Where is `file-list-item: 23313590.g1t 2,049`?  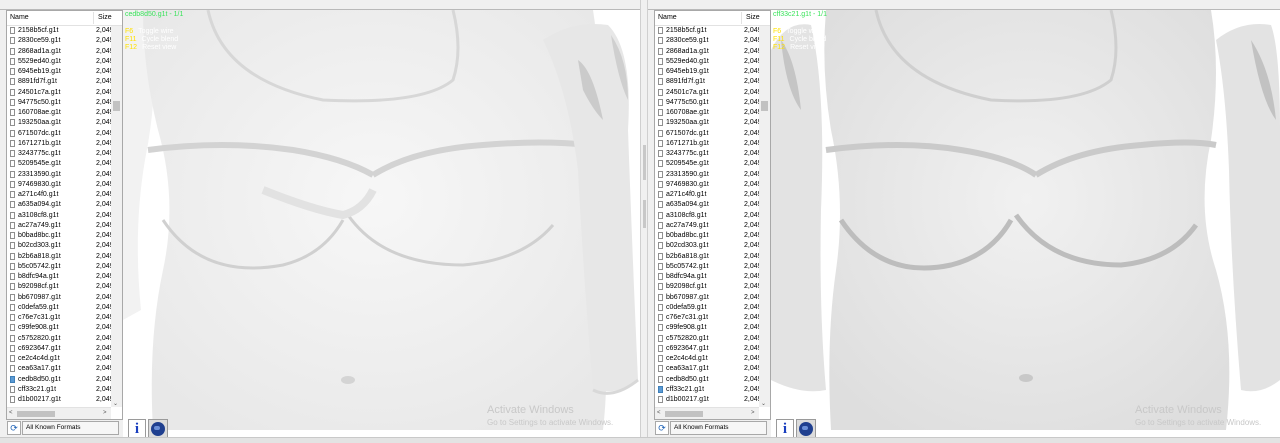 file-list-item: 23313590.g1t 2,049 is located at coordinates (60, 175).